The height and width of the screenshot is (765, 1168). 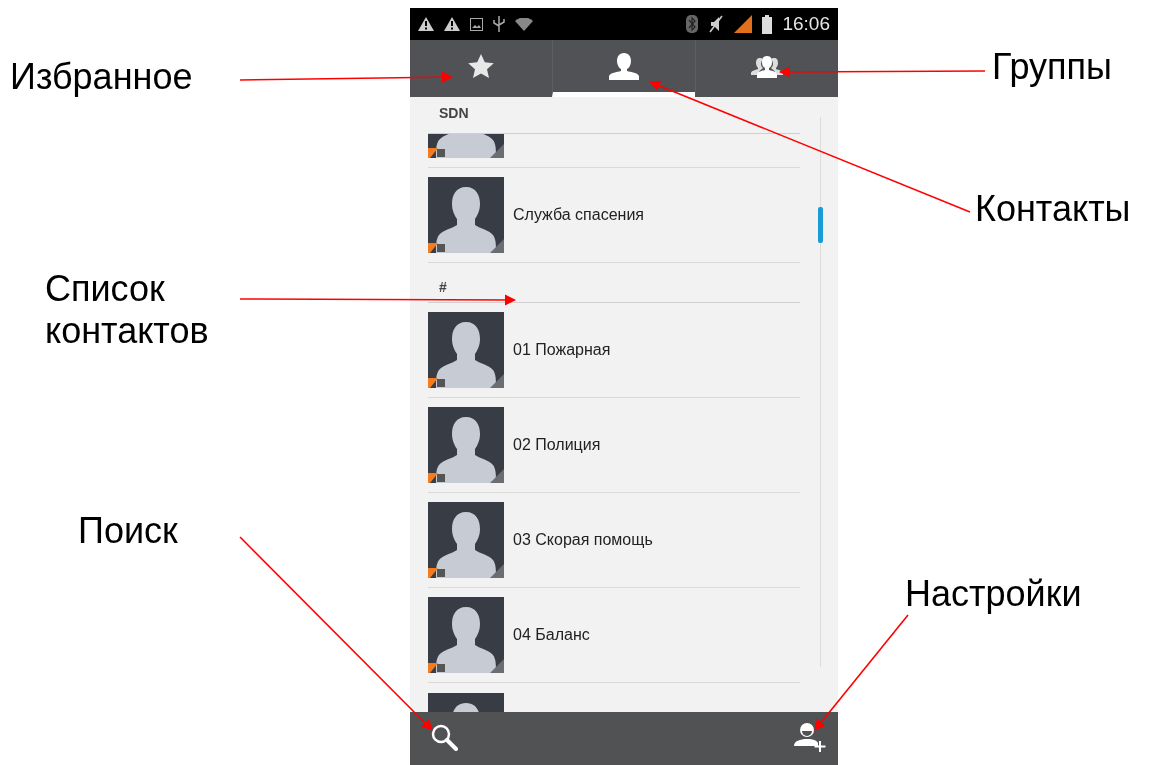 I want to click on contact-name: 03 Скорая помощь, so click(x=583, y=540).